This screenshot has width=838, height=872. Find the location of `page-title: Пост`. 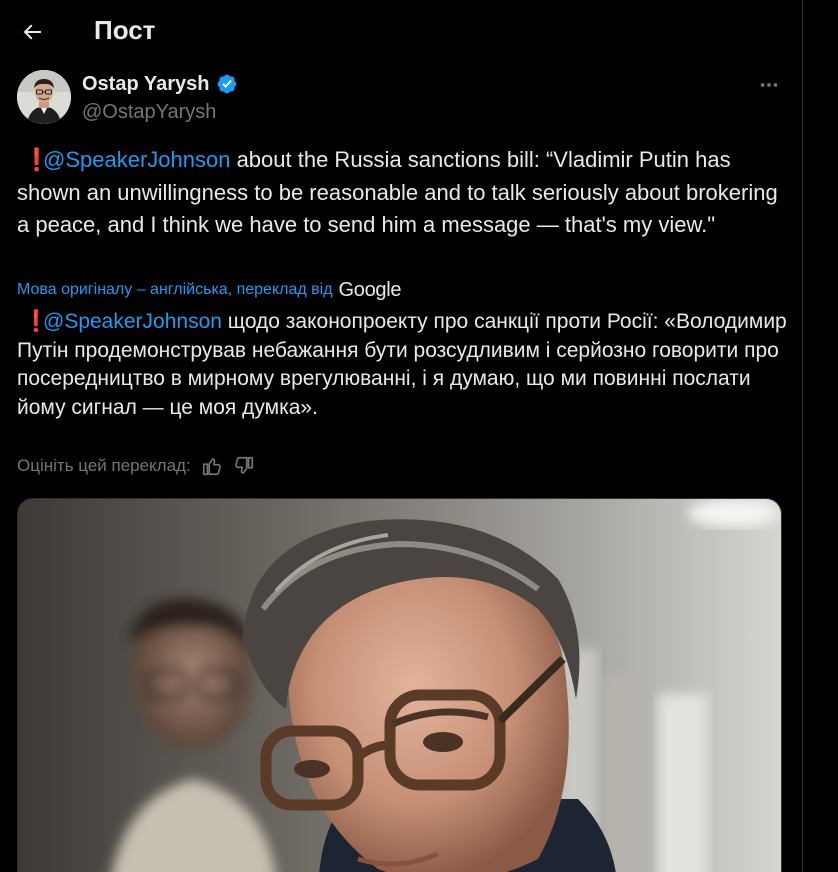

page-title: Пост is located at coordinates (125, 30).